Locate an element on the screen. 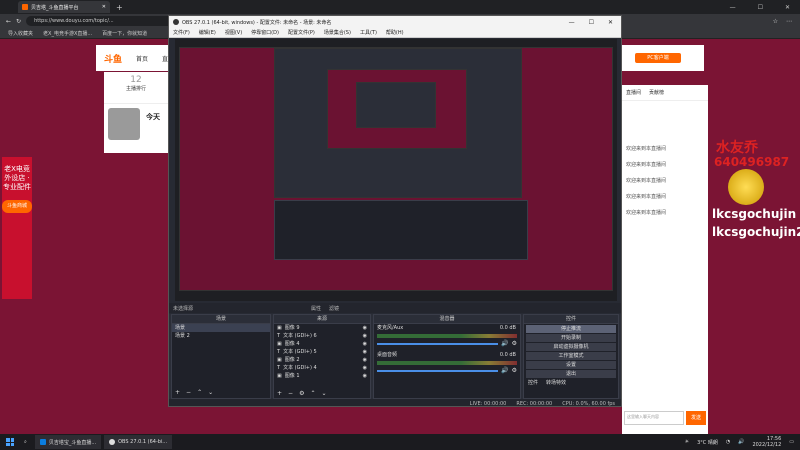  clock-date: 2022/12/12 is located at coordinates (766, 445).